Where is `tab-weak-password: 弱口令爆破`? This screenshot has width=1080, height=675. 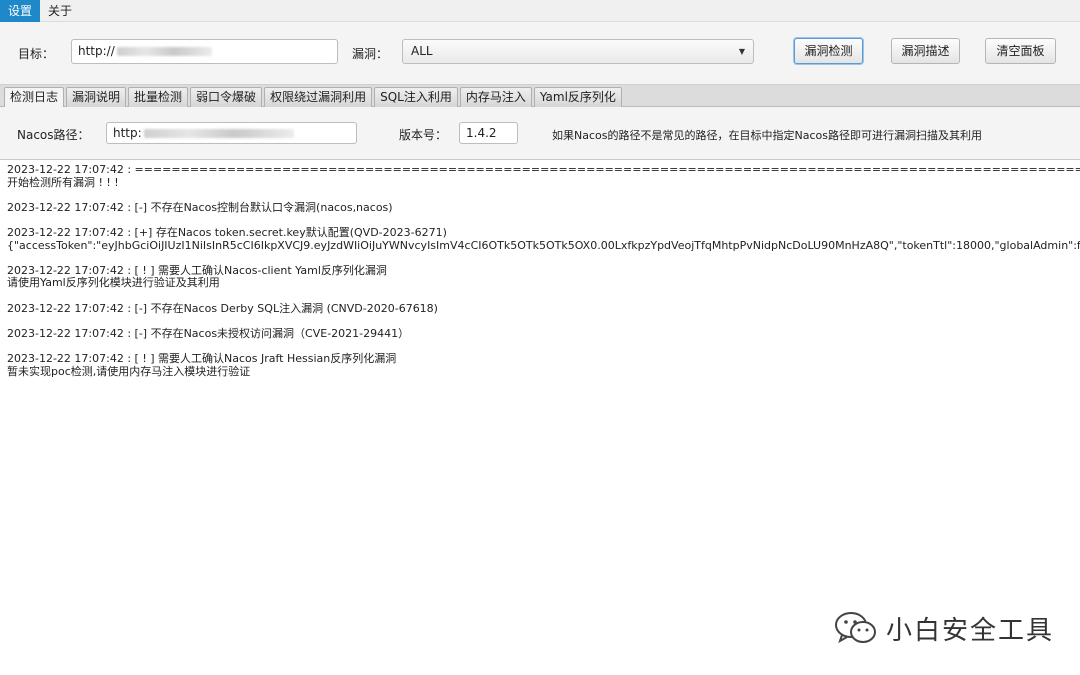
tab-weak-password: 弱口令爆破 is located at coordinates (226, 97).